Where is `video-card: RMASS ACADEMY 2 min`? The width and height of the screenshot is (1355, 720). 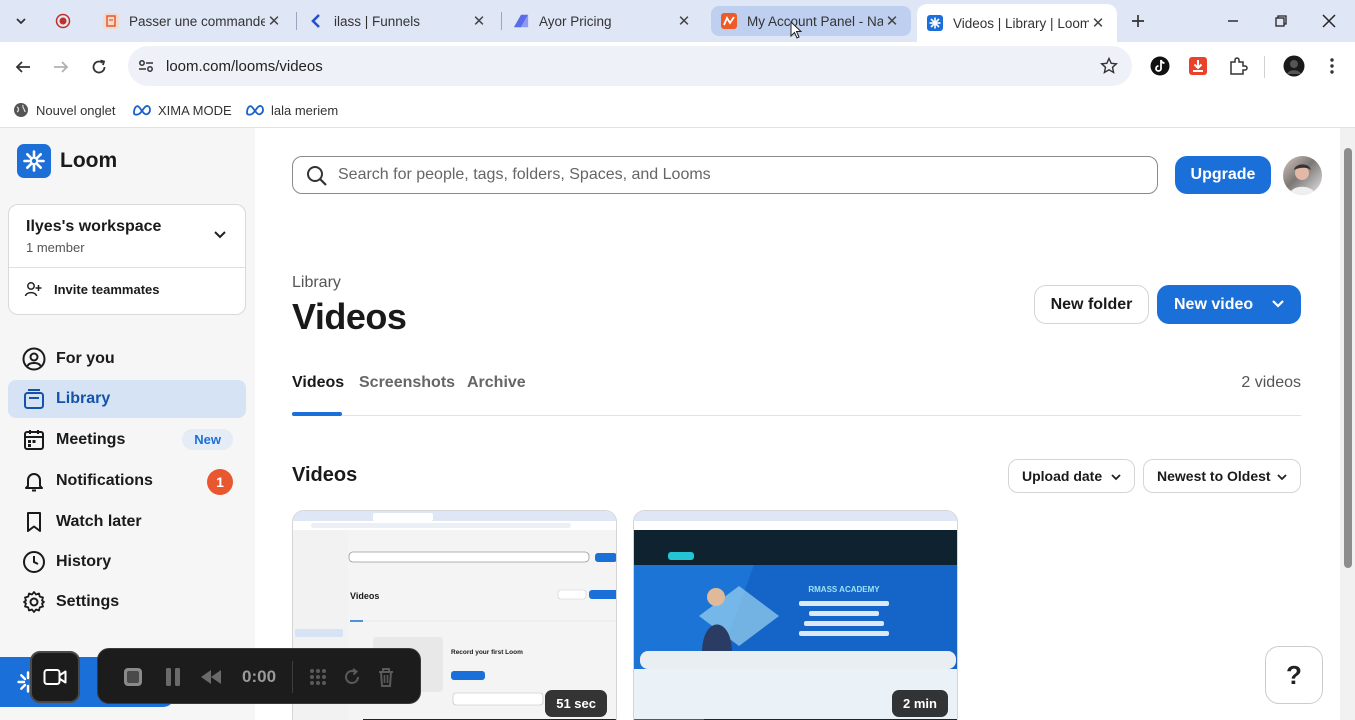
video-card: RMASS ACADEMY 2 min is located at coordinates (795, 615).